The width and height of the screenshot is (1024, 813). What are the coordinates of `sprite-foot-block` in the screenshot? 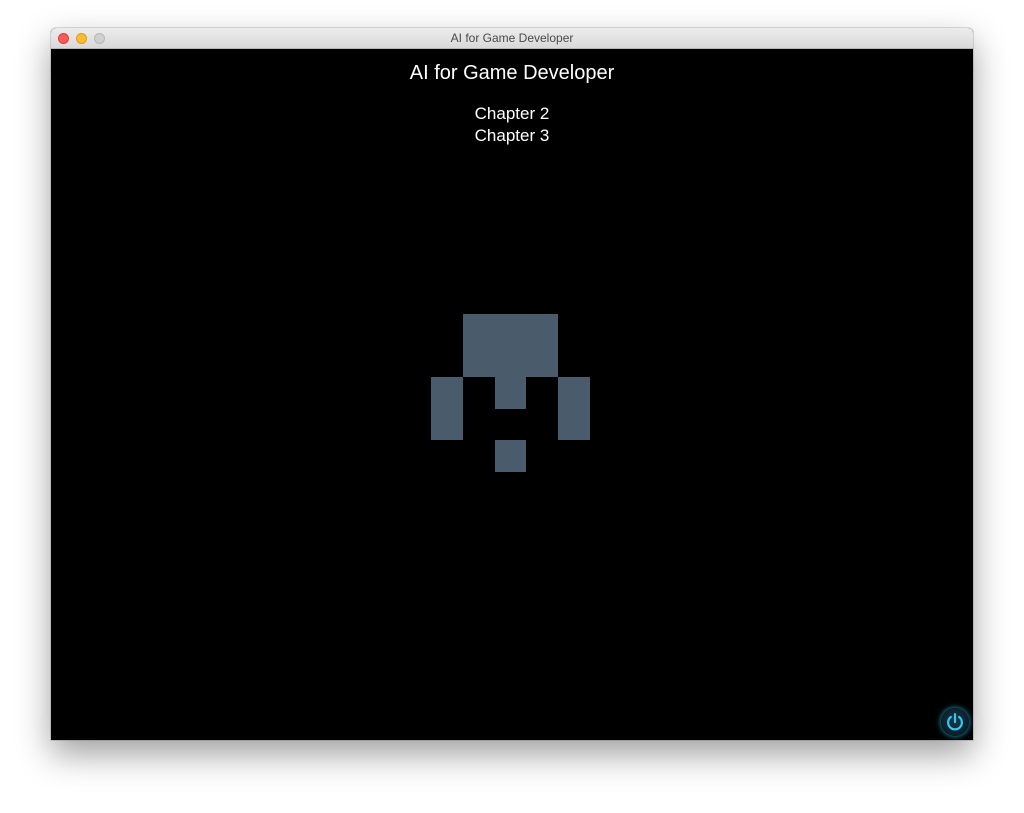 It's located at (510, 456).